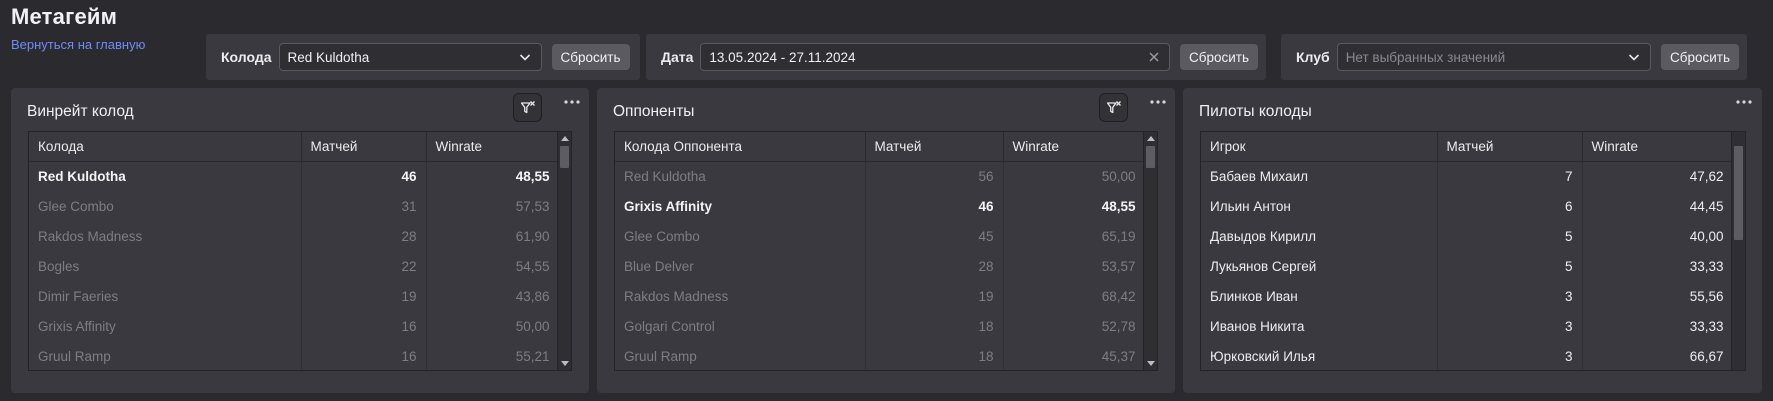  What do you see at coordinates (1218, 57) in the screenshot?
I see `date-reset-button: Сбросить` at bounding box center [1218, 57].